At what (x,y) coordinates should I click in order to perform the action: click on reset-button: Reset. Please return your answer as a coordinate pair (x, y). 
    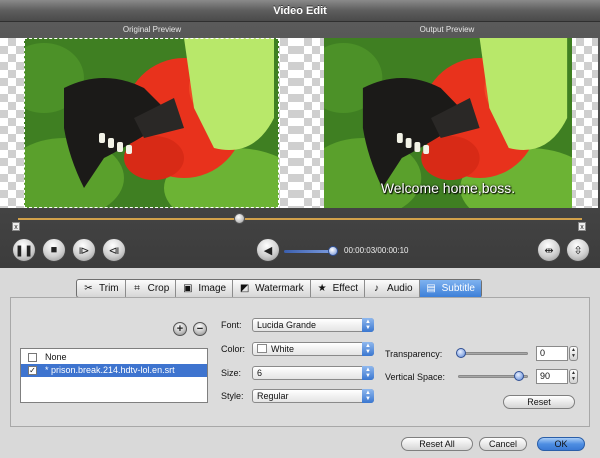
    Looking at the image, I should click on (539, 402).